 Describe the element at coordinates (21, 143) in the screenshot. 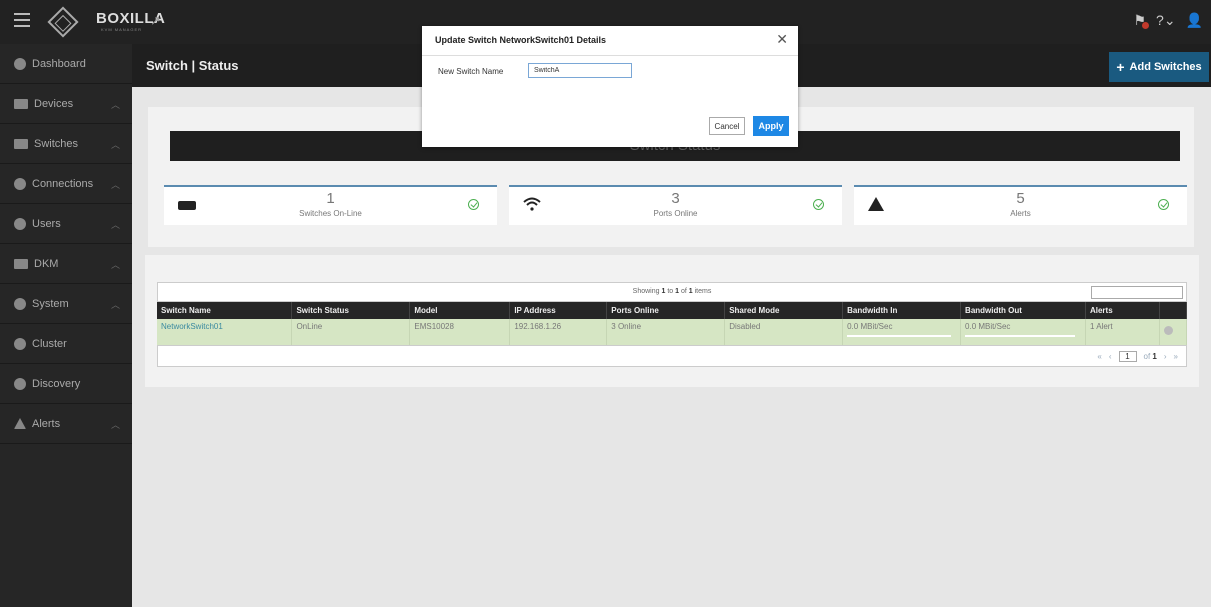

I see `switch-icon` at that location.